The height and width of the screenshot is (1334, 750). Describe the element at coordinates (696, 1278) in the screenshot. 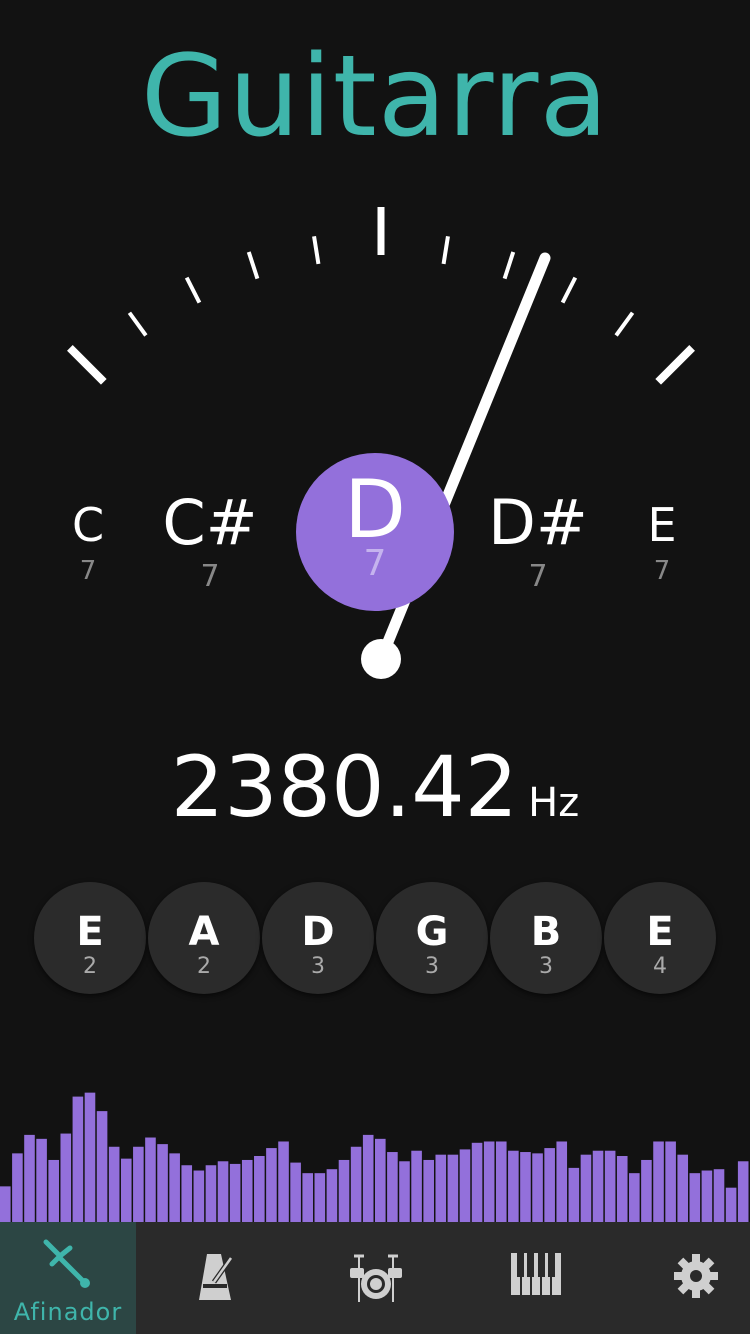

I see `gear-icon` at that location.